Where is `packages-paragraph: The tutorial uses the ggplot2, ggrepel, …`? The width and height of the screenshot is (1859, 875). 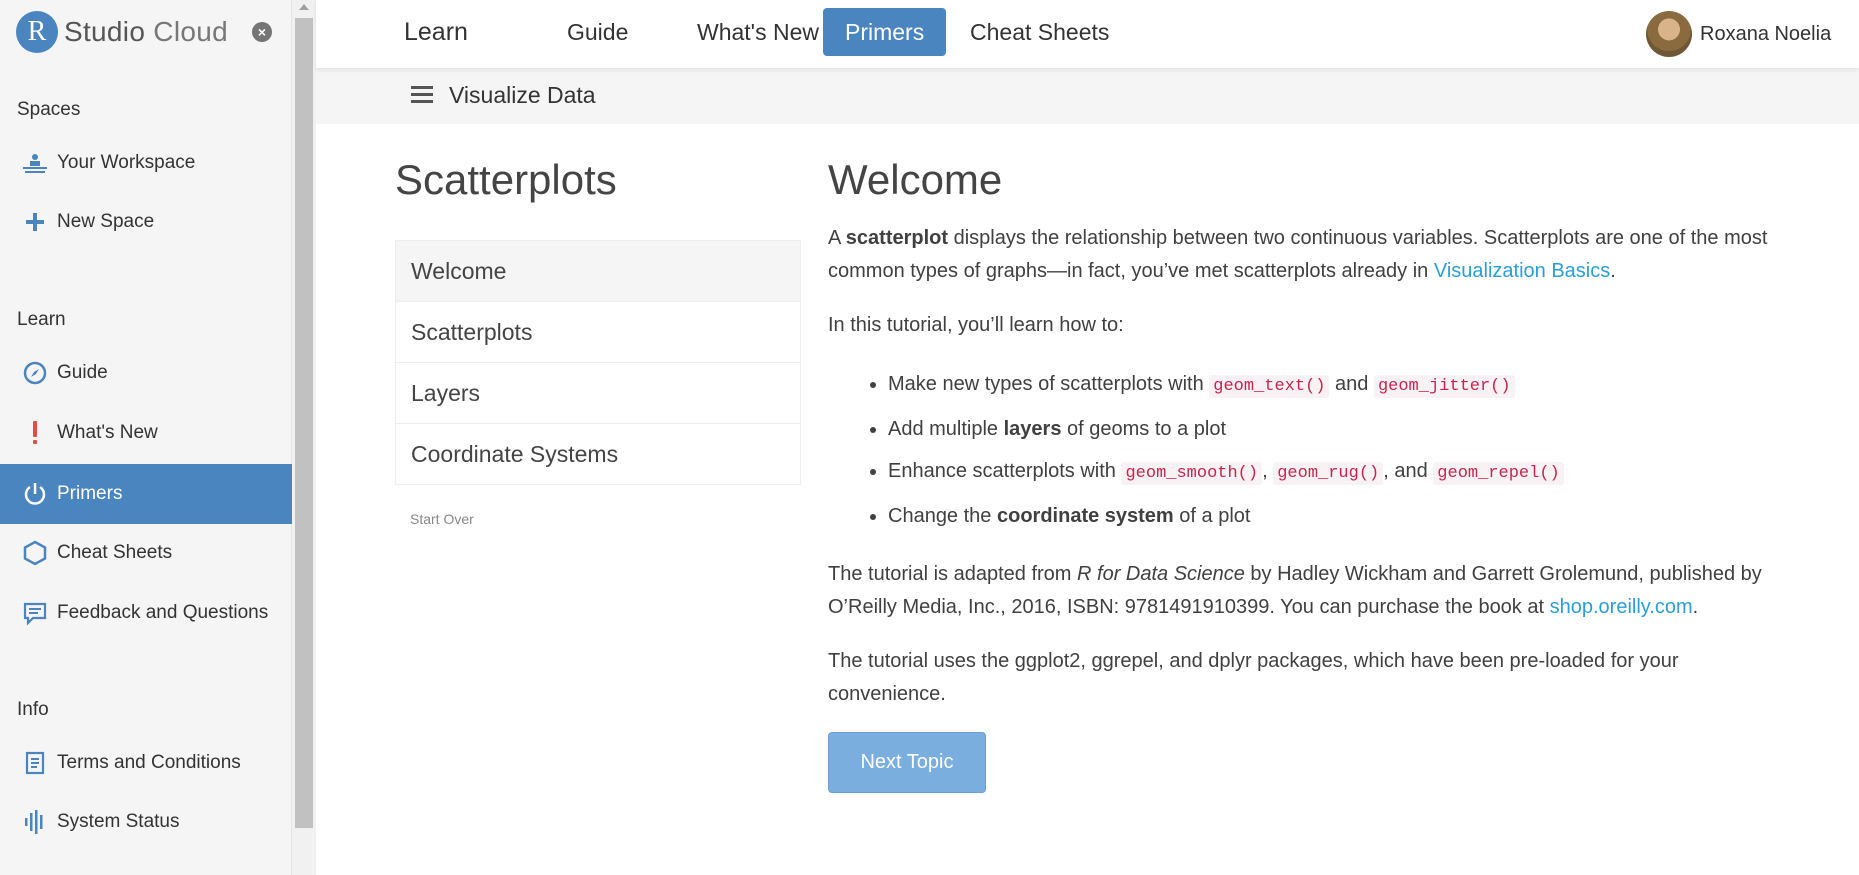 packages-paragraph: The tutorial uses the ggplot2, ggrepel, … is located at coordinates (1253, 677).